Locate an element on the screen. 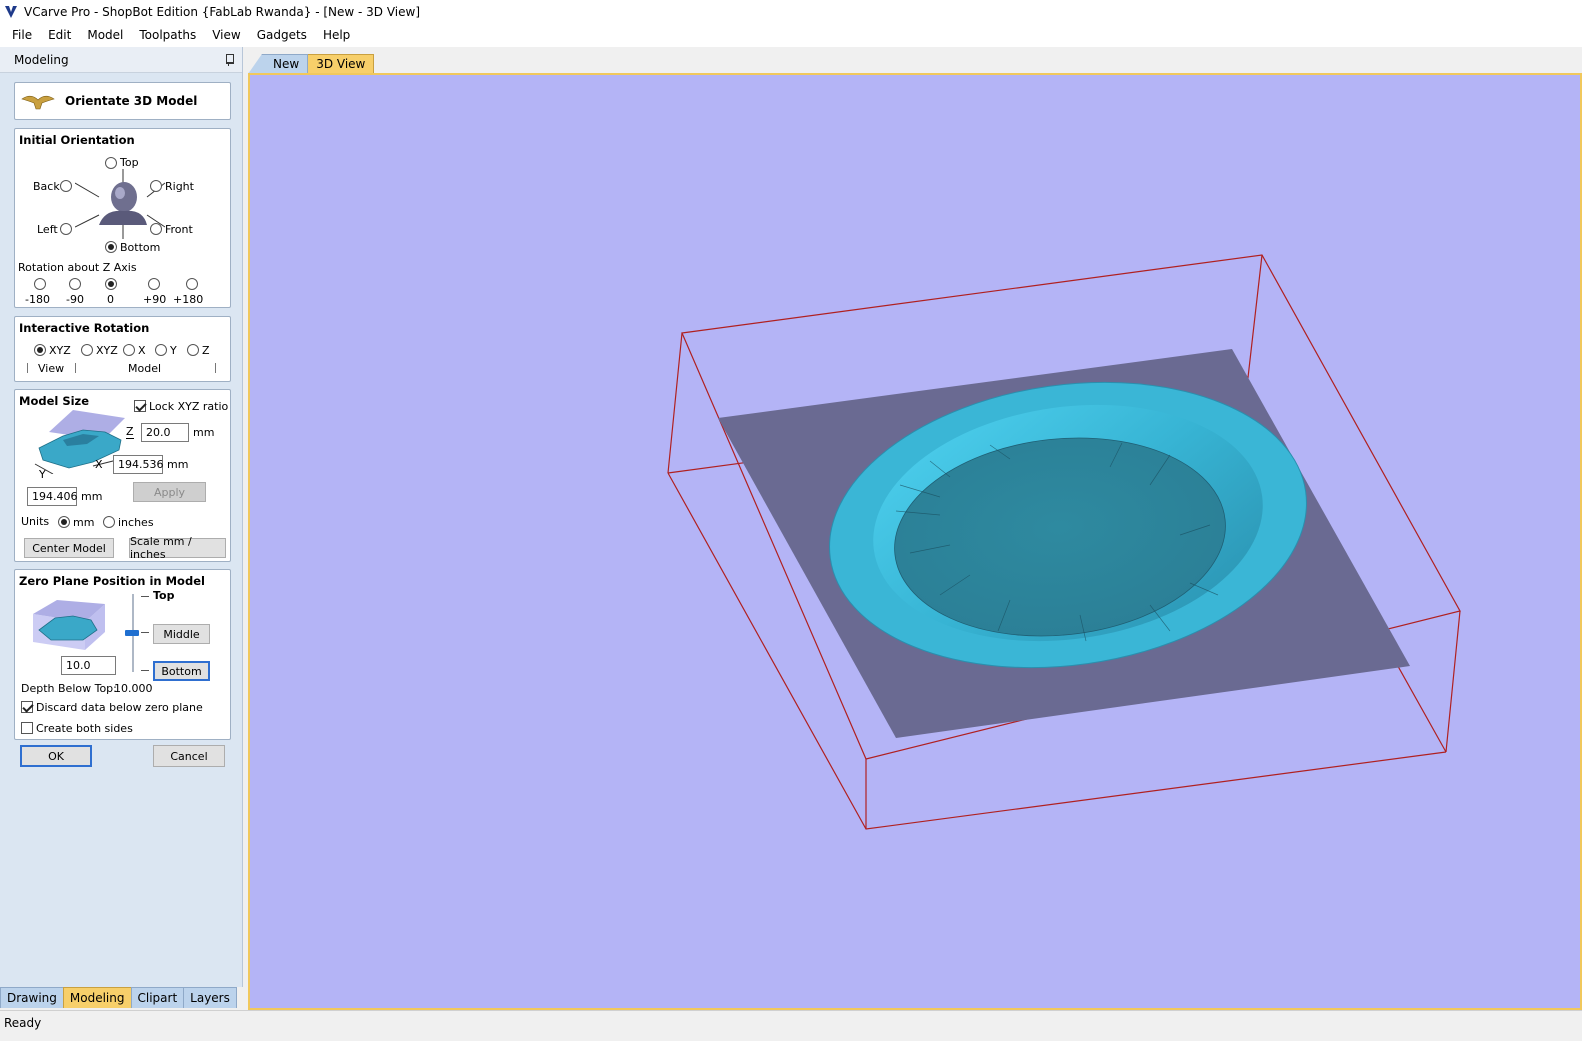  rotation-minus180-label: -180 is located at coordinates (37, 299).